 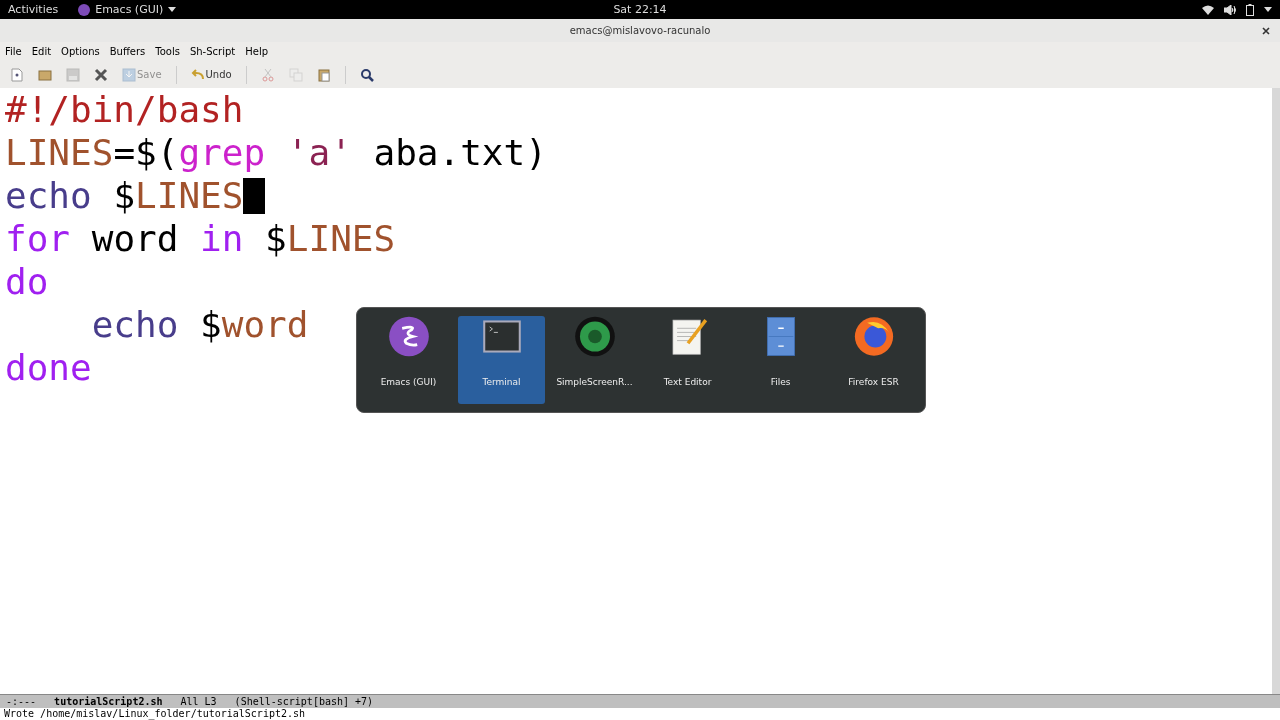 What do you see at coordinates (640, 30) in the screenshot?
I see `window-title: emacs@mislavovo-racunalo` at bounding box center [640, 30].